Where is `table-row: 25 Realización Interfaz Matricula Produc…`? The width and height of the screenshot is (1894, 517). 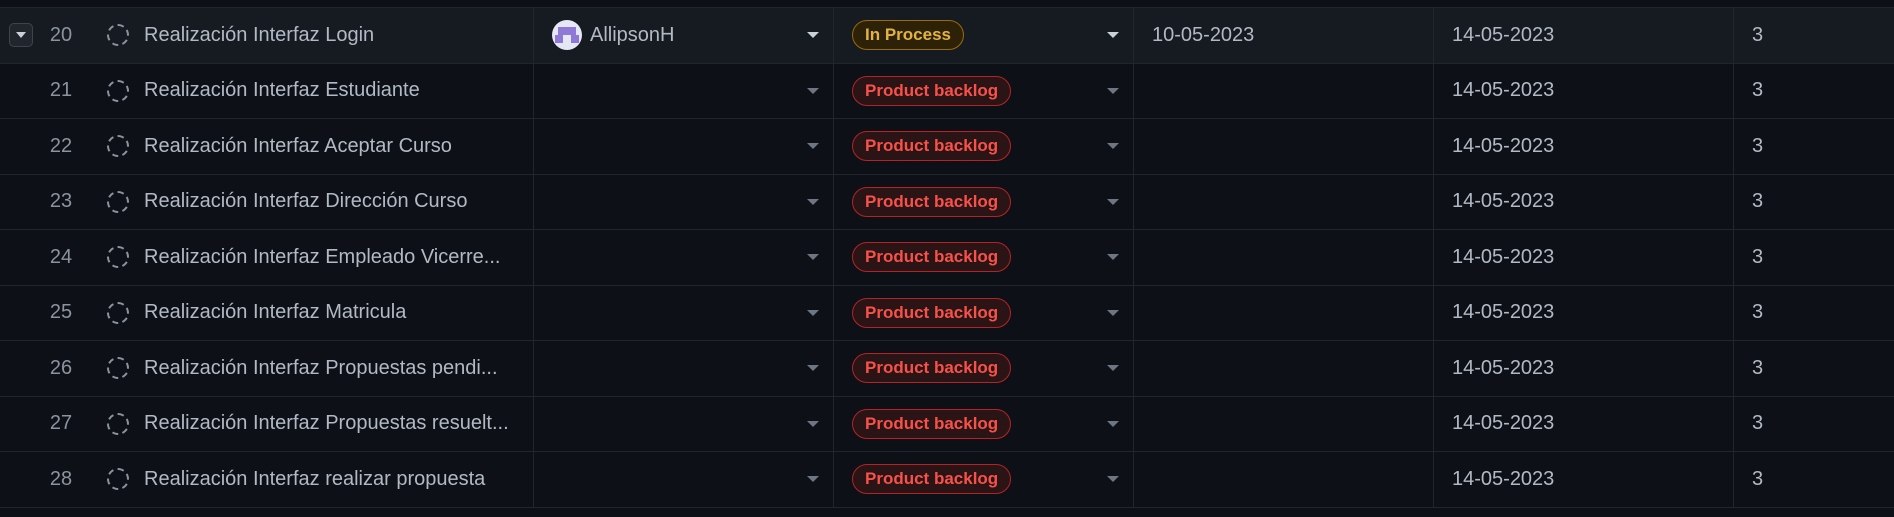
table-row: 25 Realización Interfaz Matricula Produc… is located at coordinates (947, 313).